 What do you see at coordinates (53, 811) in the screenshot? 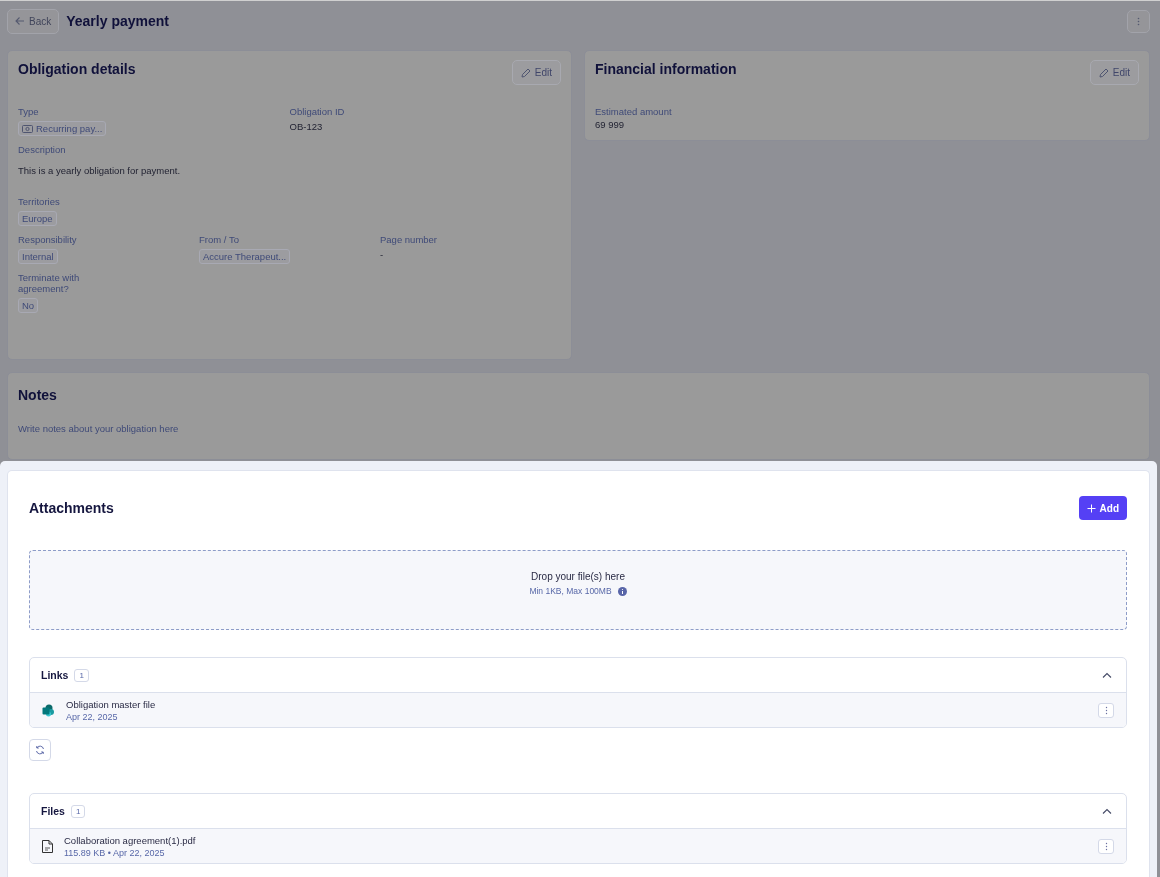
I see `section-title: Files` at bounding box center [53, 811].